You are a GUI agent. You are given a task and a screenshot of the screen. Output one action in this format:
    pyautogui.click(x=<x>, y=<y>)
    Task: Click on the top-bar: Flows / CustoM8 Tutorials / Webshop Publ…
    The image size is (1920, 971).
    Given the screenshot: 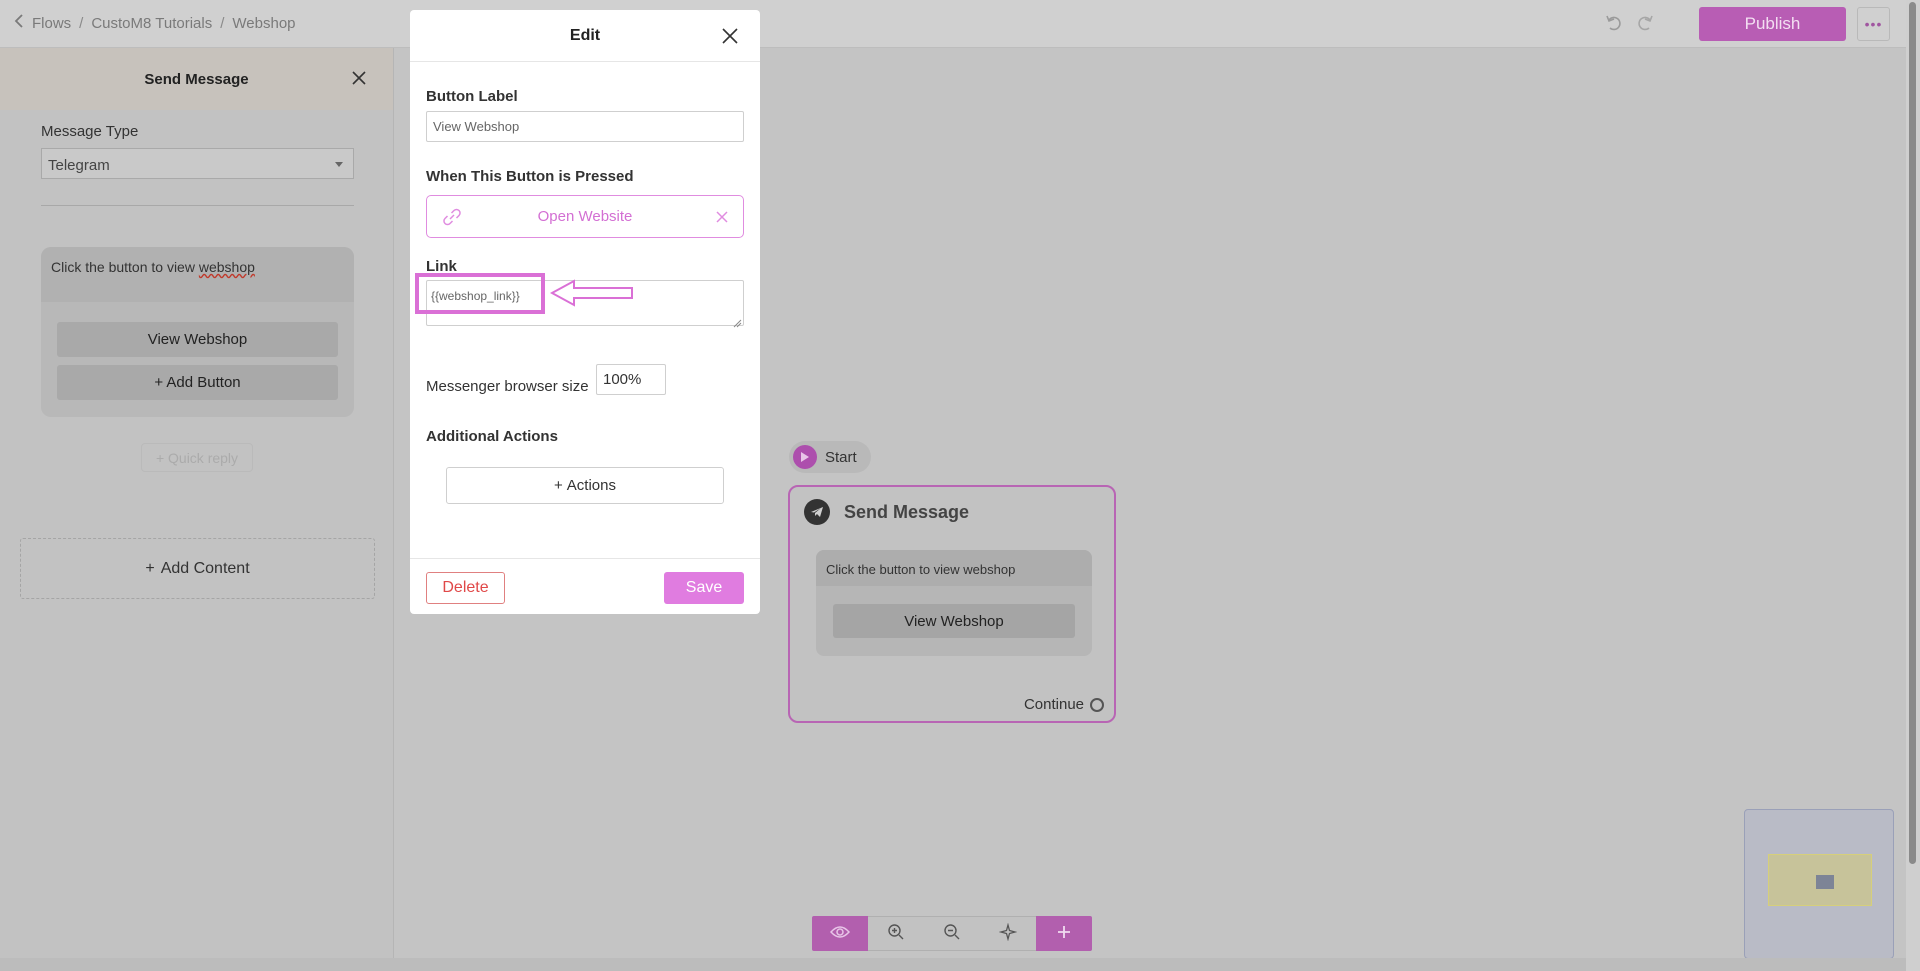 What is the action you would take?
    pyautogui.click(x=953, y=24)
    